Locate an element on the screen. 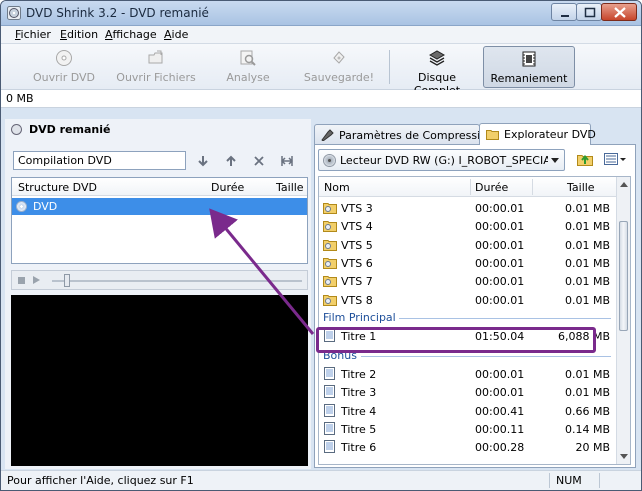 The image size is (642, 491). seek-track is located at coordinates (177, 281).